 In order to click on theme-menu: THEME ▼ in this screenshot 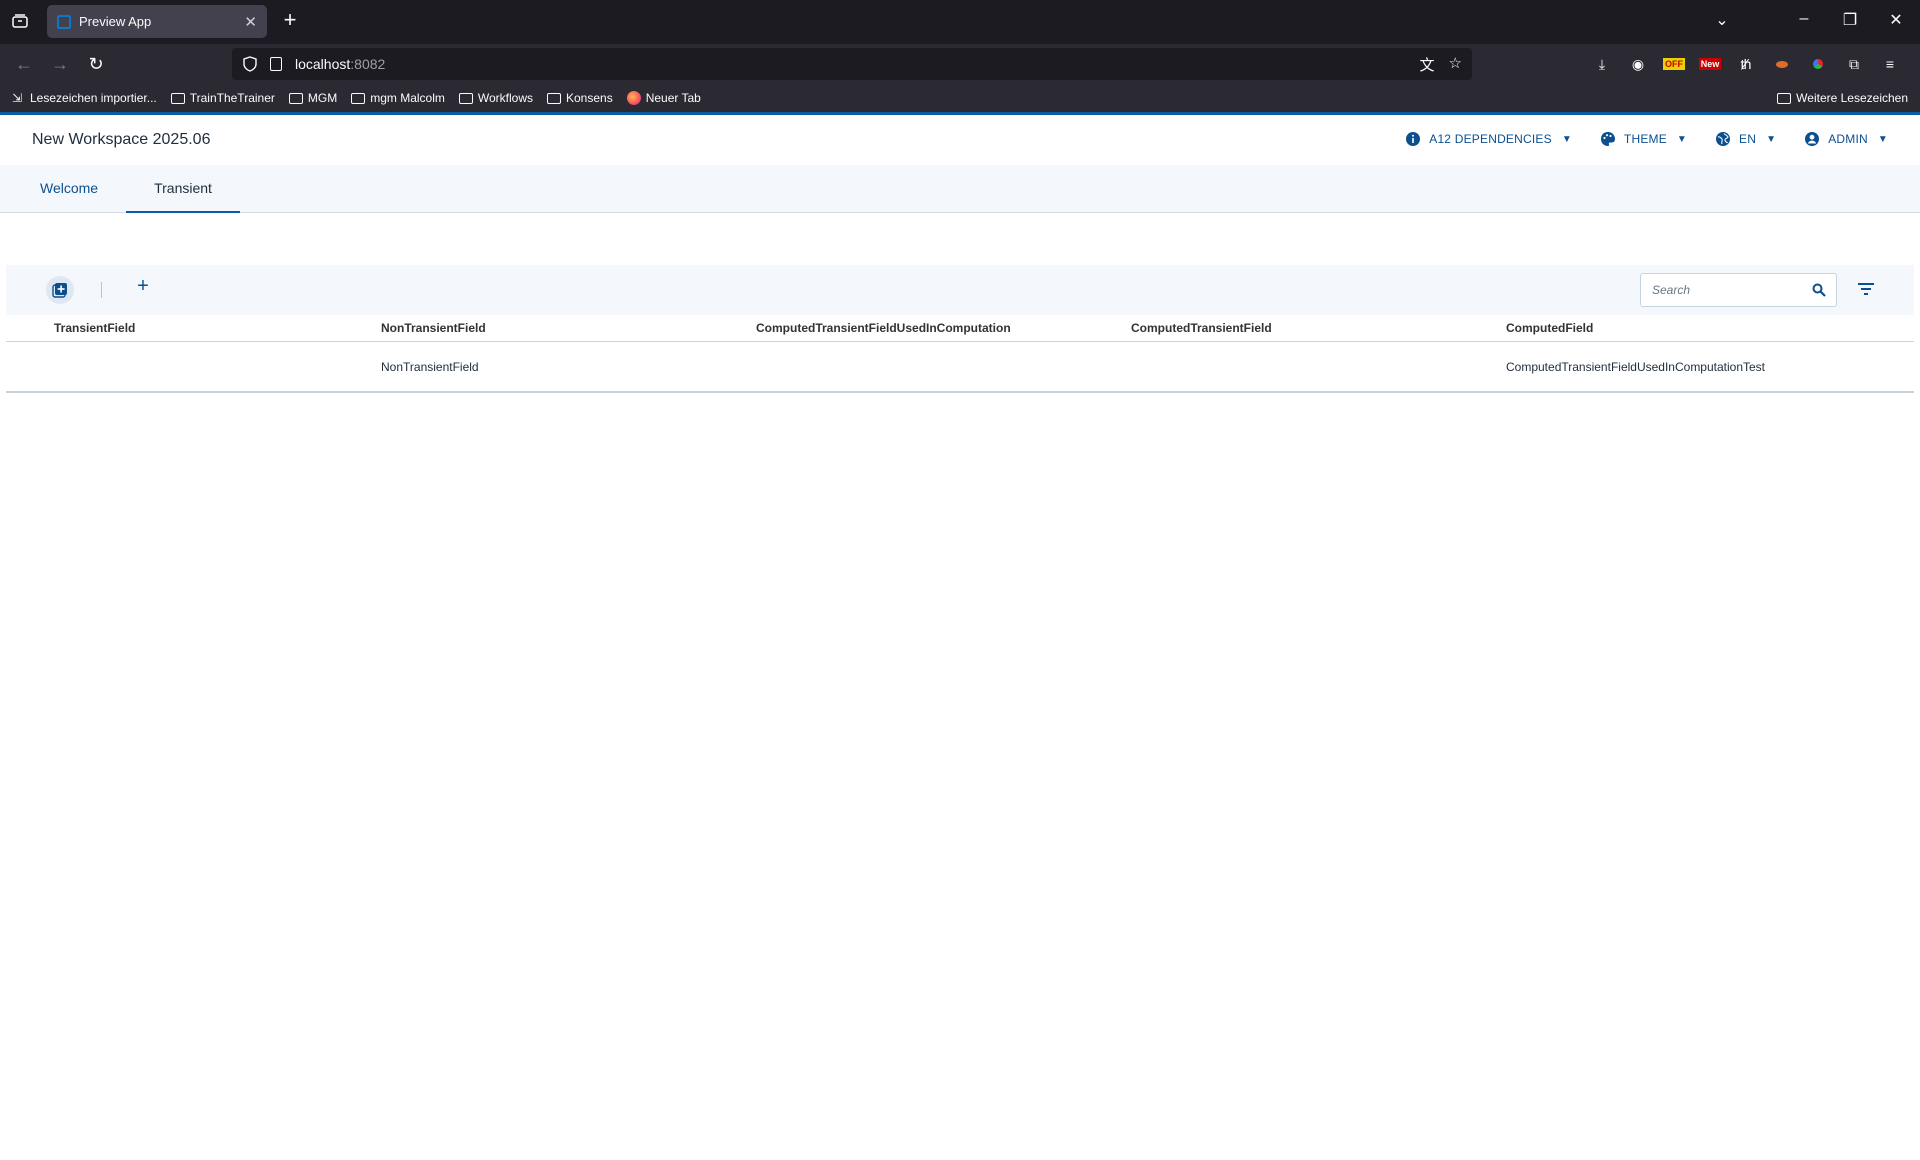, I will do `click(1643, 139)`.